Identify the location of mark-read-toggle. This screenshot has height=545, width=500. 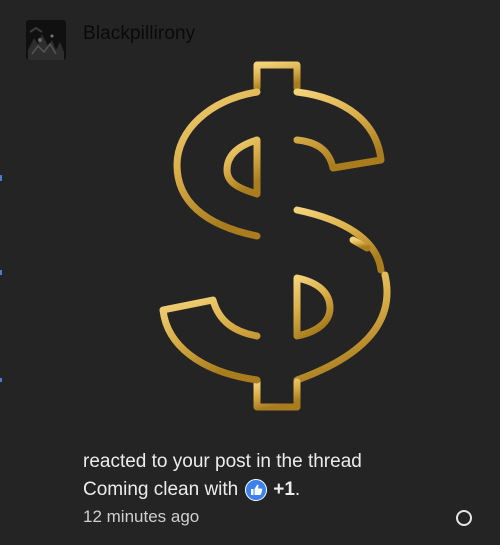
(464, 518).